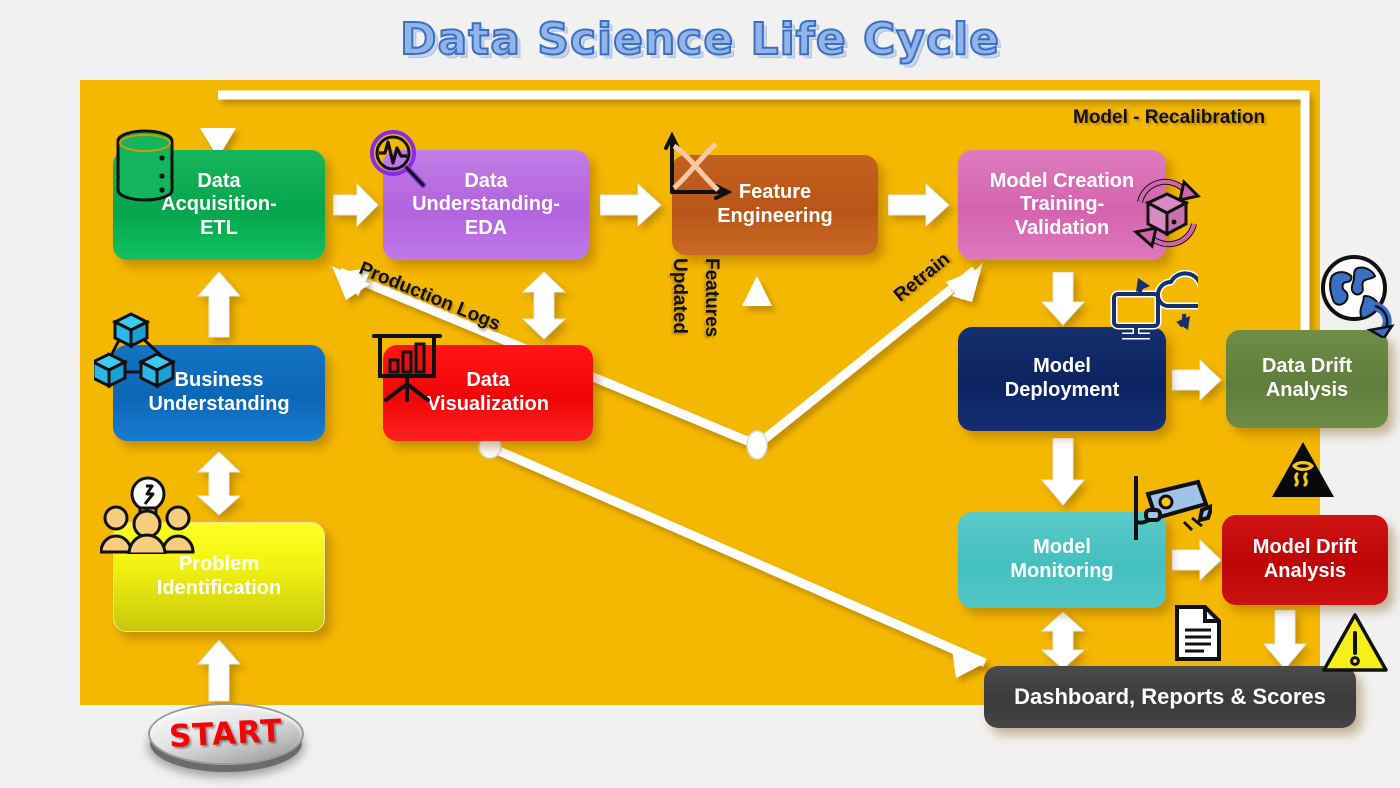 The width and height of the screenshot is (1400, 788). Describe the element at coordinates (1303, 470) in the screenshot. I see `skid-warning-icon` at that location.